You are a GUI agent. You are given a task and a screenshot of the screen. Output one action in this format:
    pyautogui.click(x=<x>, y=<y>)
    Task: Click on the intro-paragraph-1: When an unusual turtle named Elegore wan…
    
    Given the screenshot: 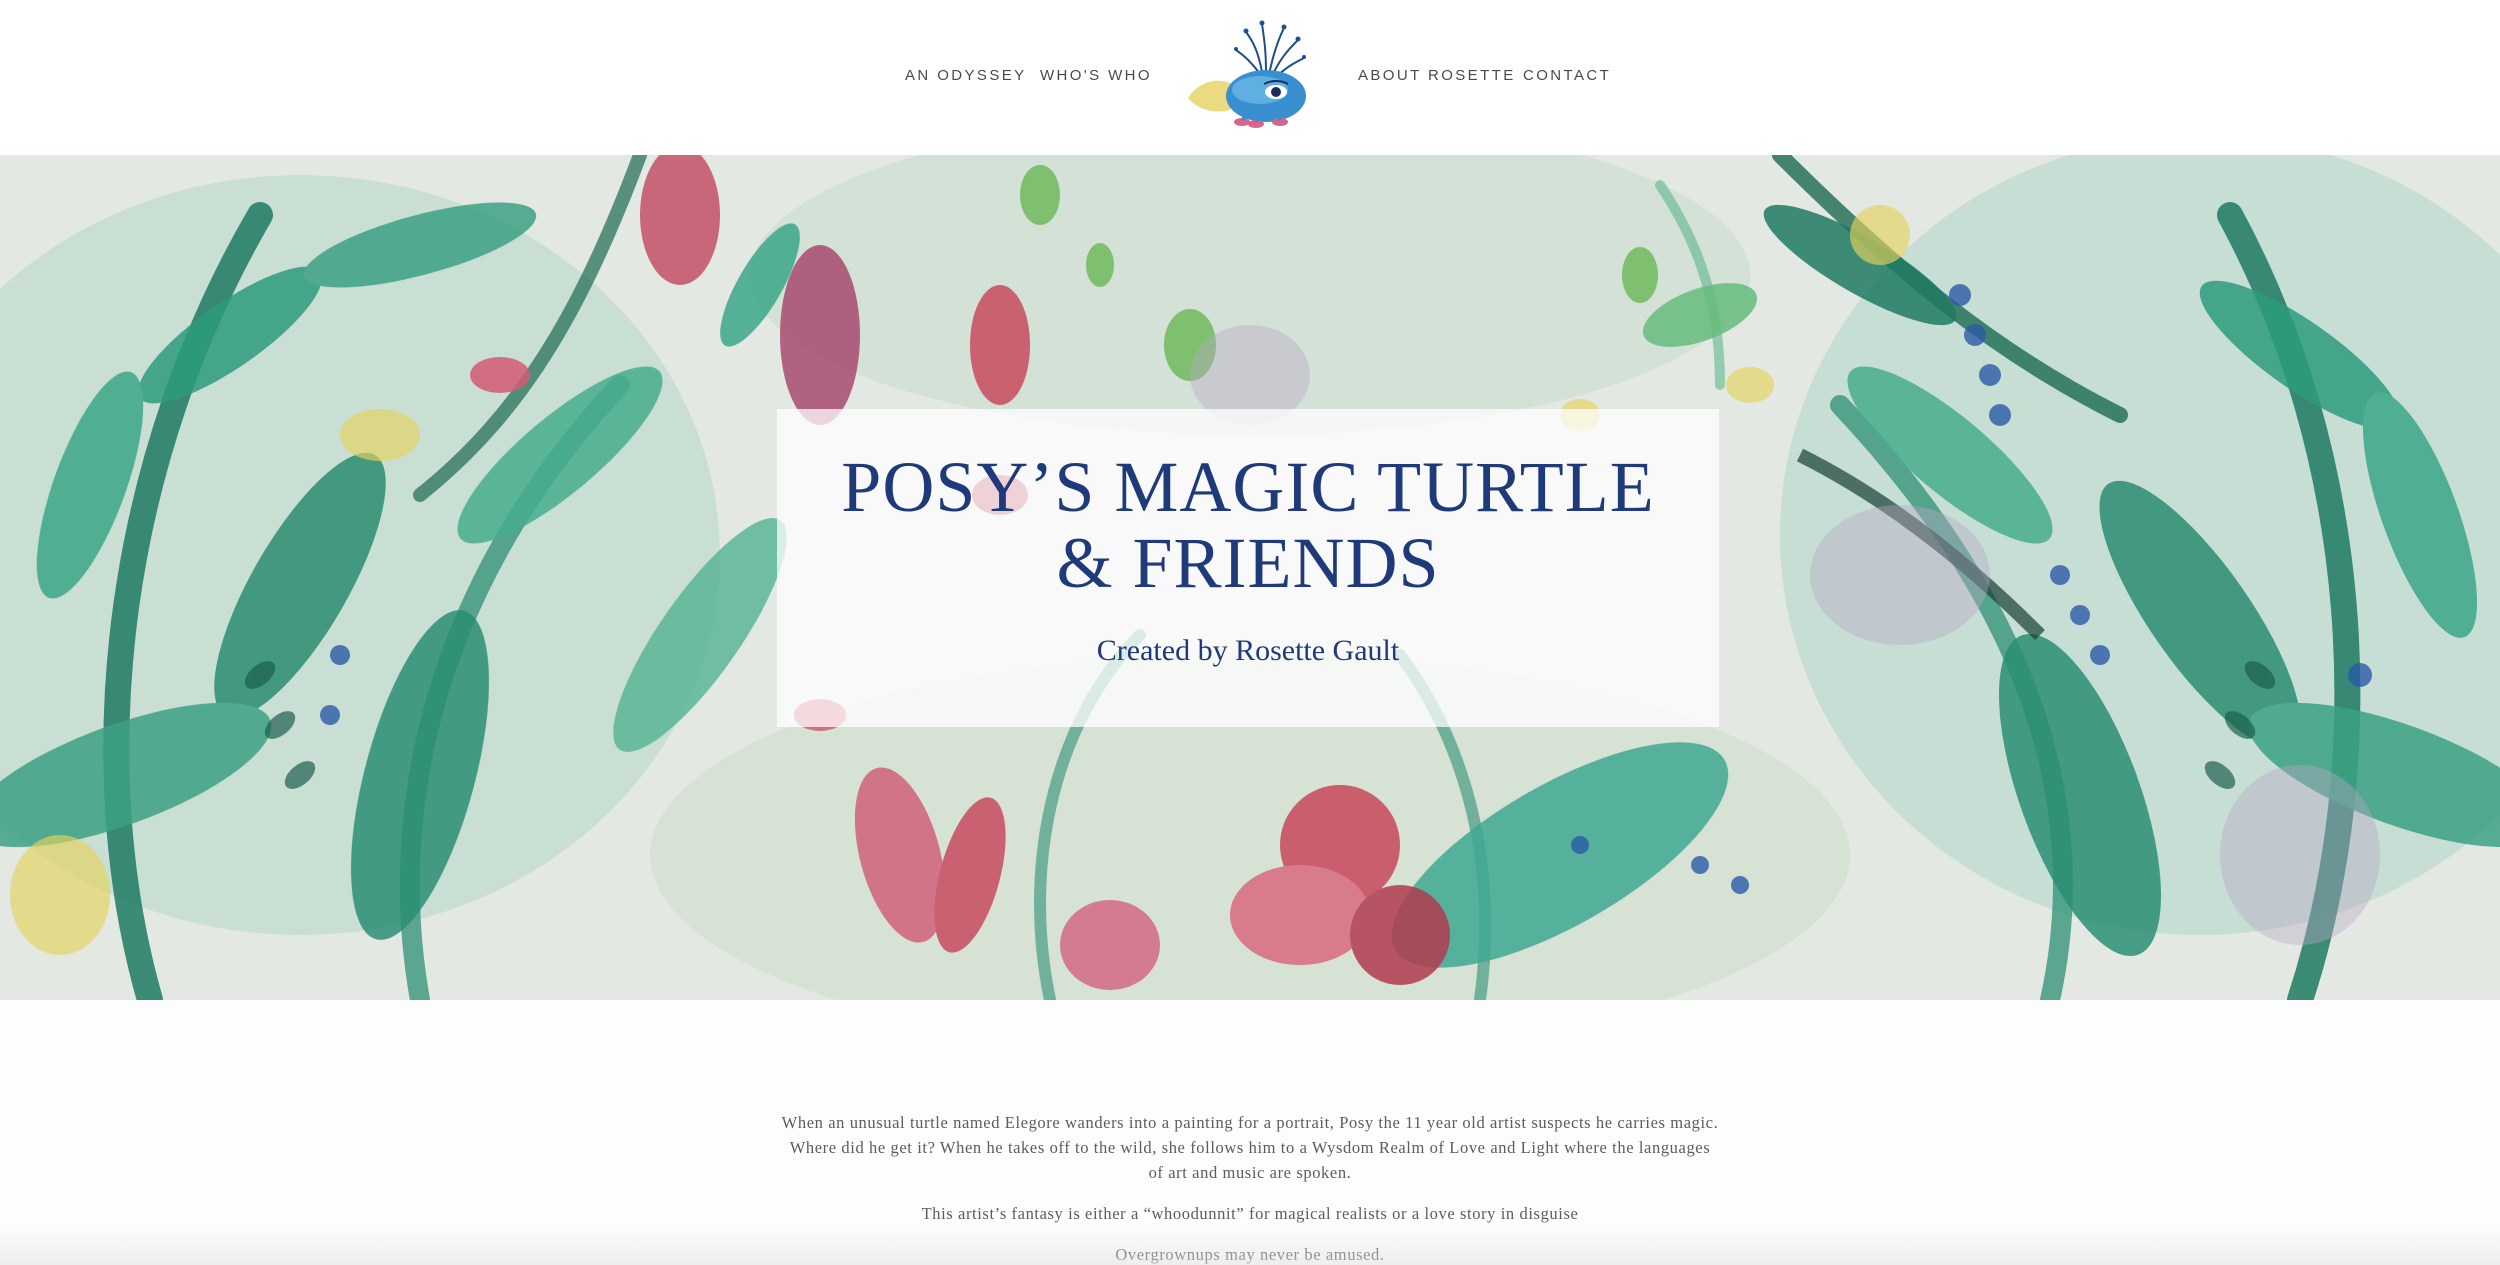 What is the action you would take?
    pyautogui.click(x=1250, y=1147)
    